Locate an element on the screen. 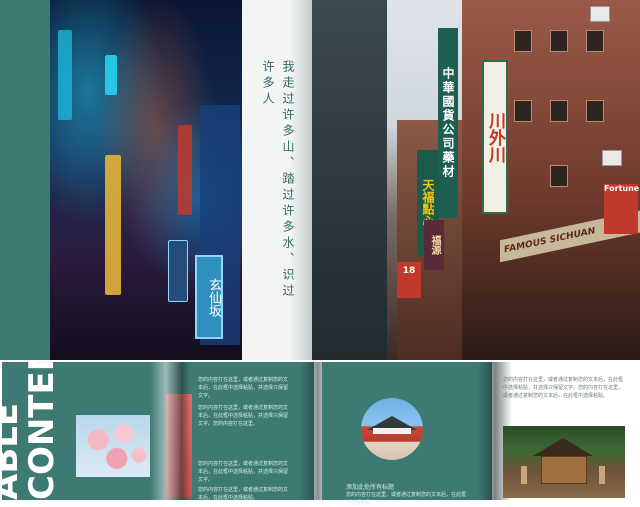  title-line-1: ABLE is located at coordinates (13, 451).